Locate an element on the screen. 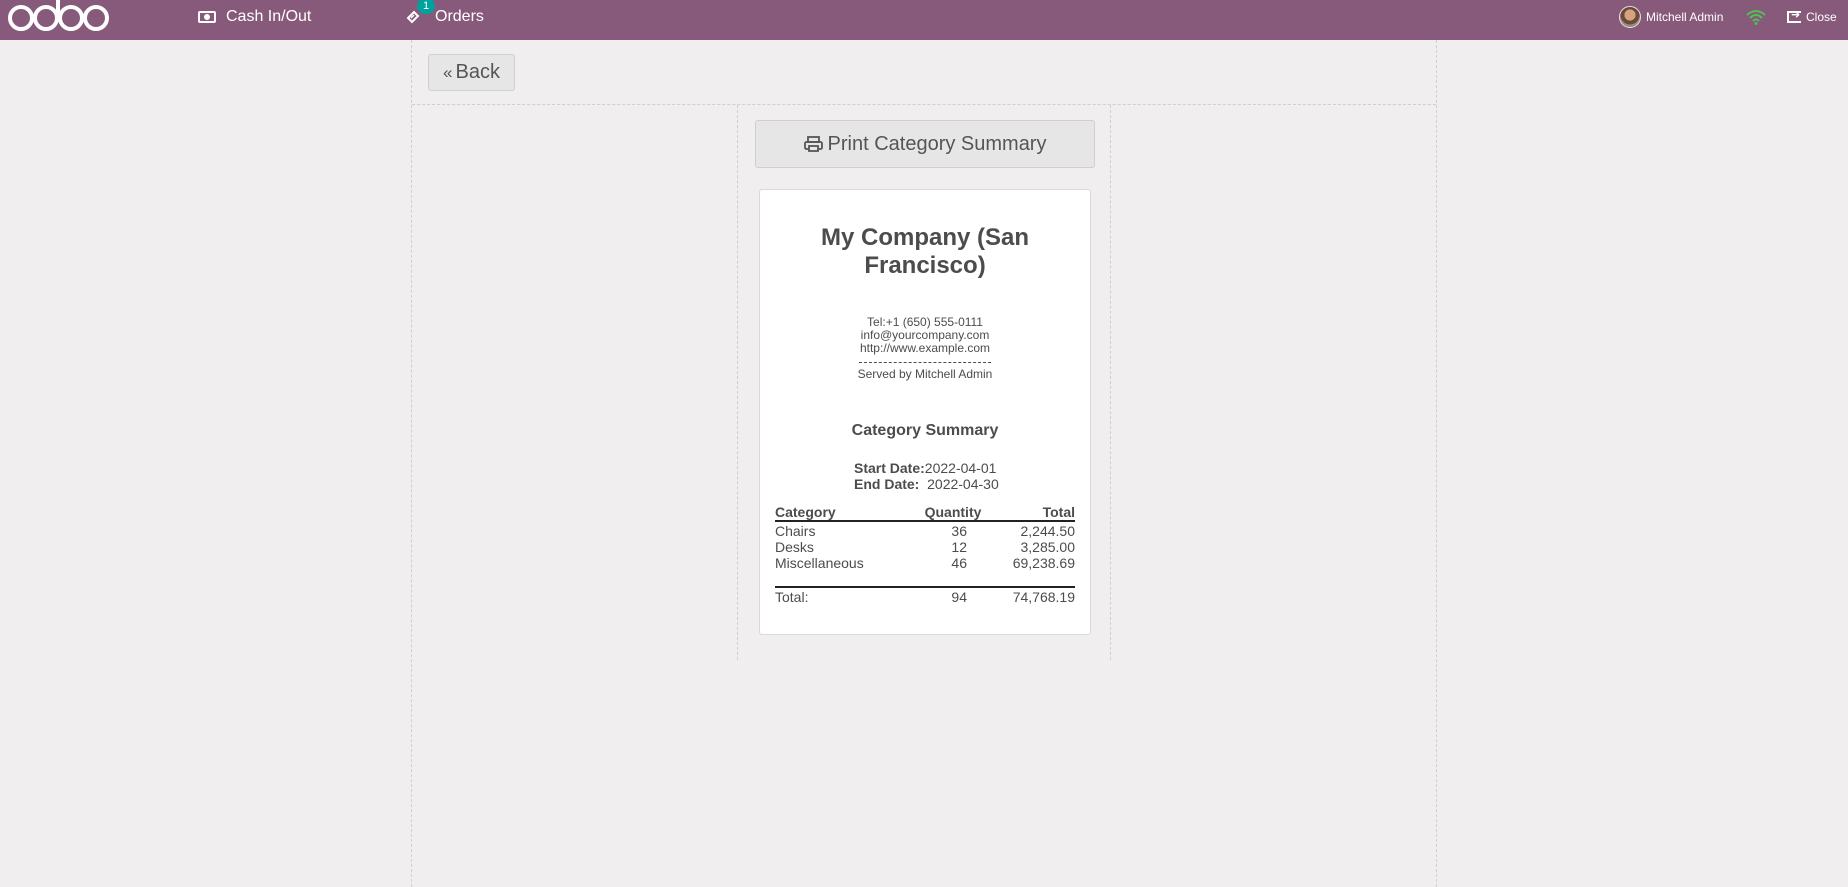 Image resolution: width=1848 pixels, height=887 pixels. company-website: http://www.example.com is located at coordinates (925, 348).